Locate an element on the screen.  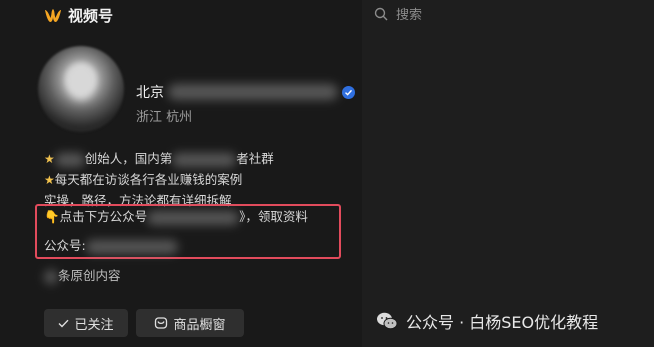
check-icon is located at coordinates (63, 323).